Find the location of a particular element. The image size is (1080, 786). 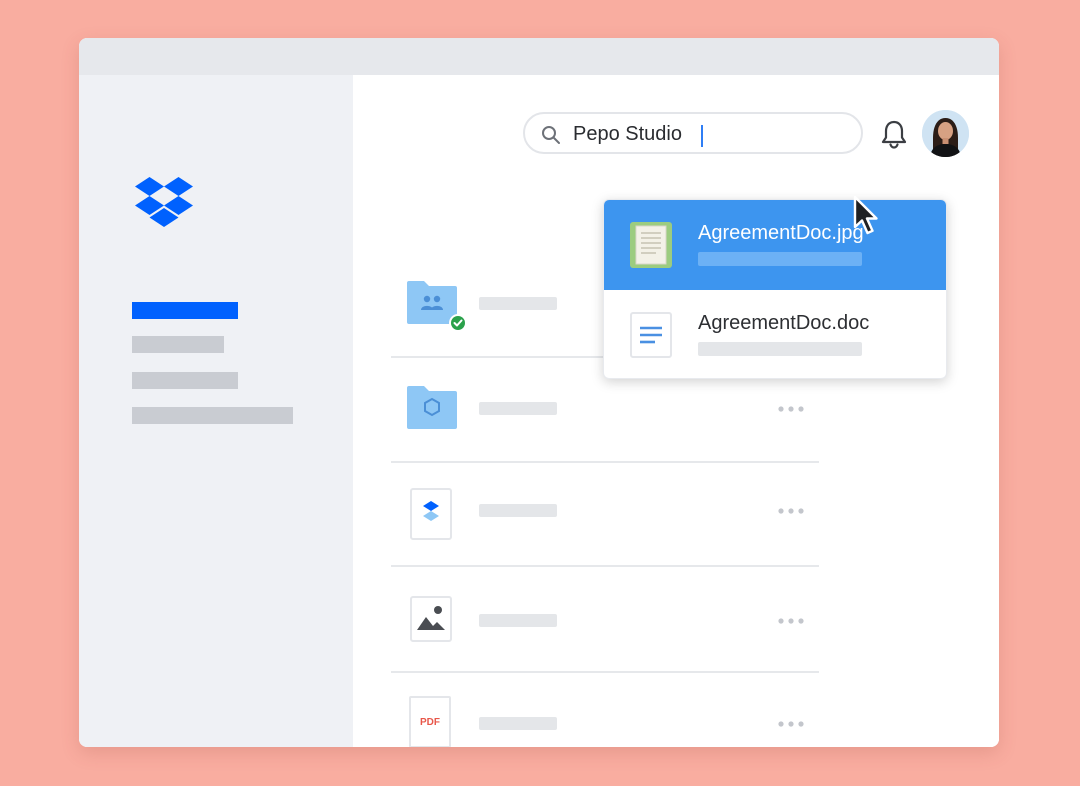

document-file-icon is located at coordinates (651, 335).